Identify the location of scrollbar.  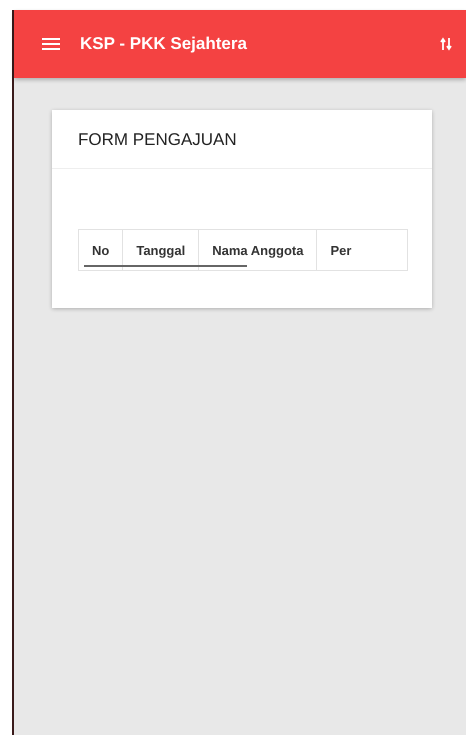
(165, 266).